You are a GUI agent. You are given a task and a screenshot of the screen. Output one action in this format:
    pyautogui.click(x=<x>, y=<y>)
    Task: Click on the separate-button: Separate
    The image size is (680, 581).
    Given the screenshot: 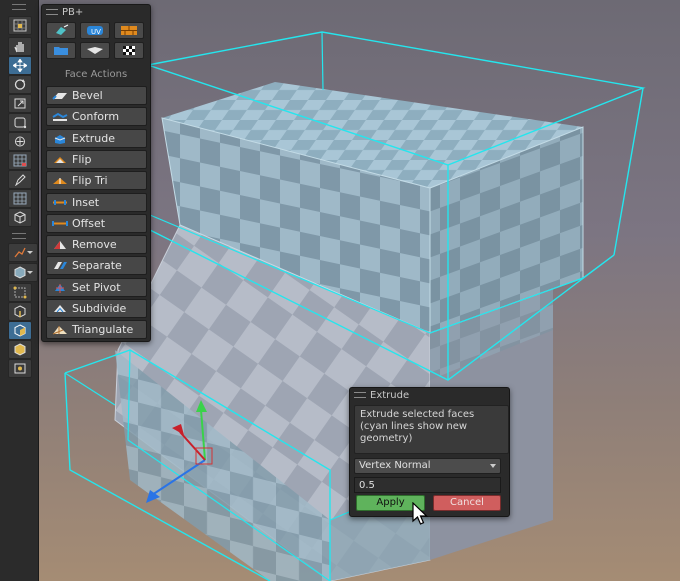 What is the action you would take?
    pyautogui.click(x=96, y=266)
    